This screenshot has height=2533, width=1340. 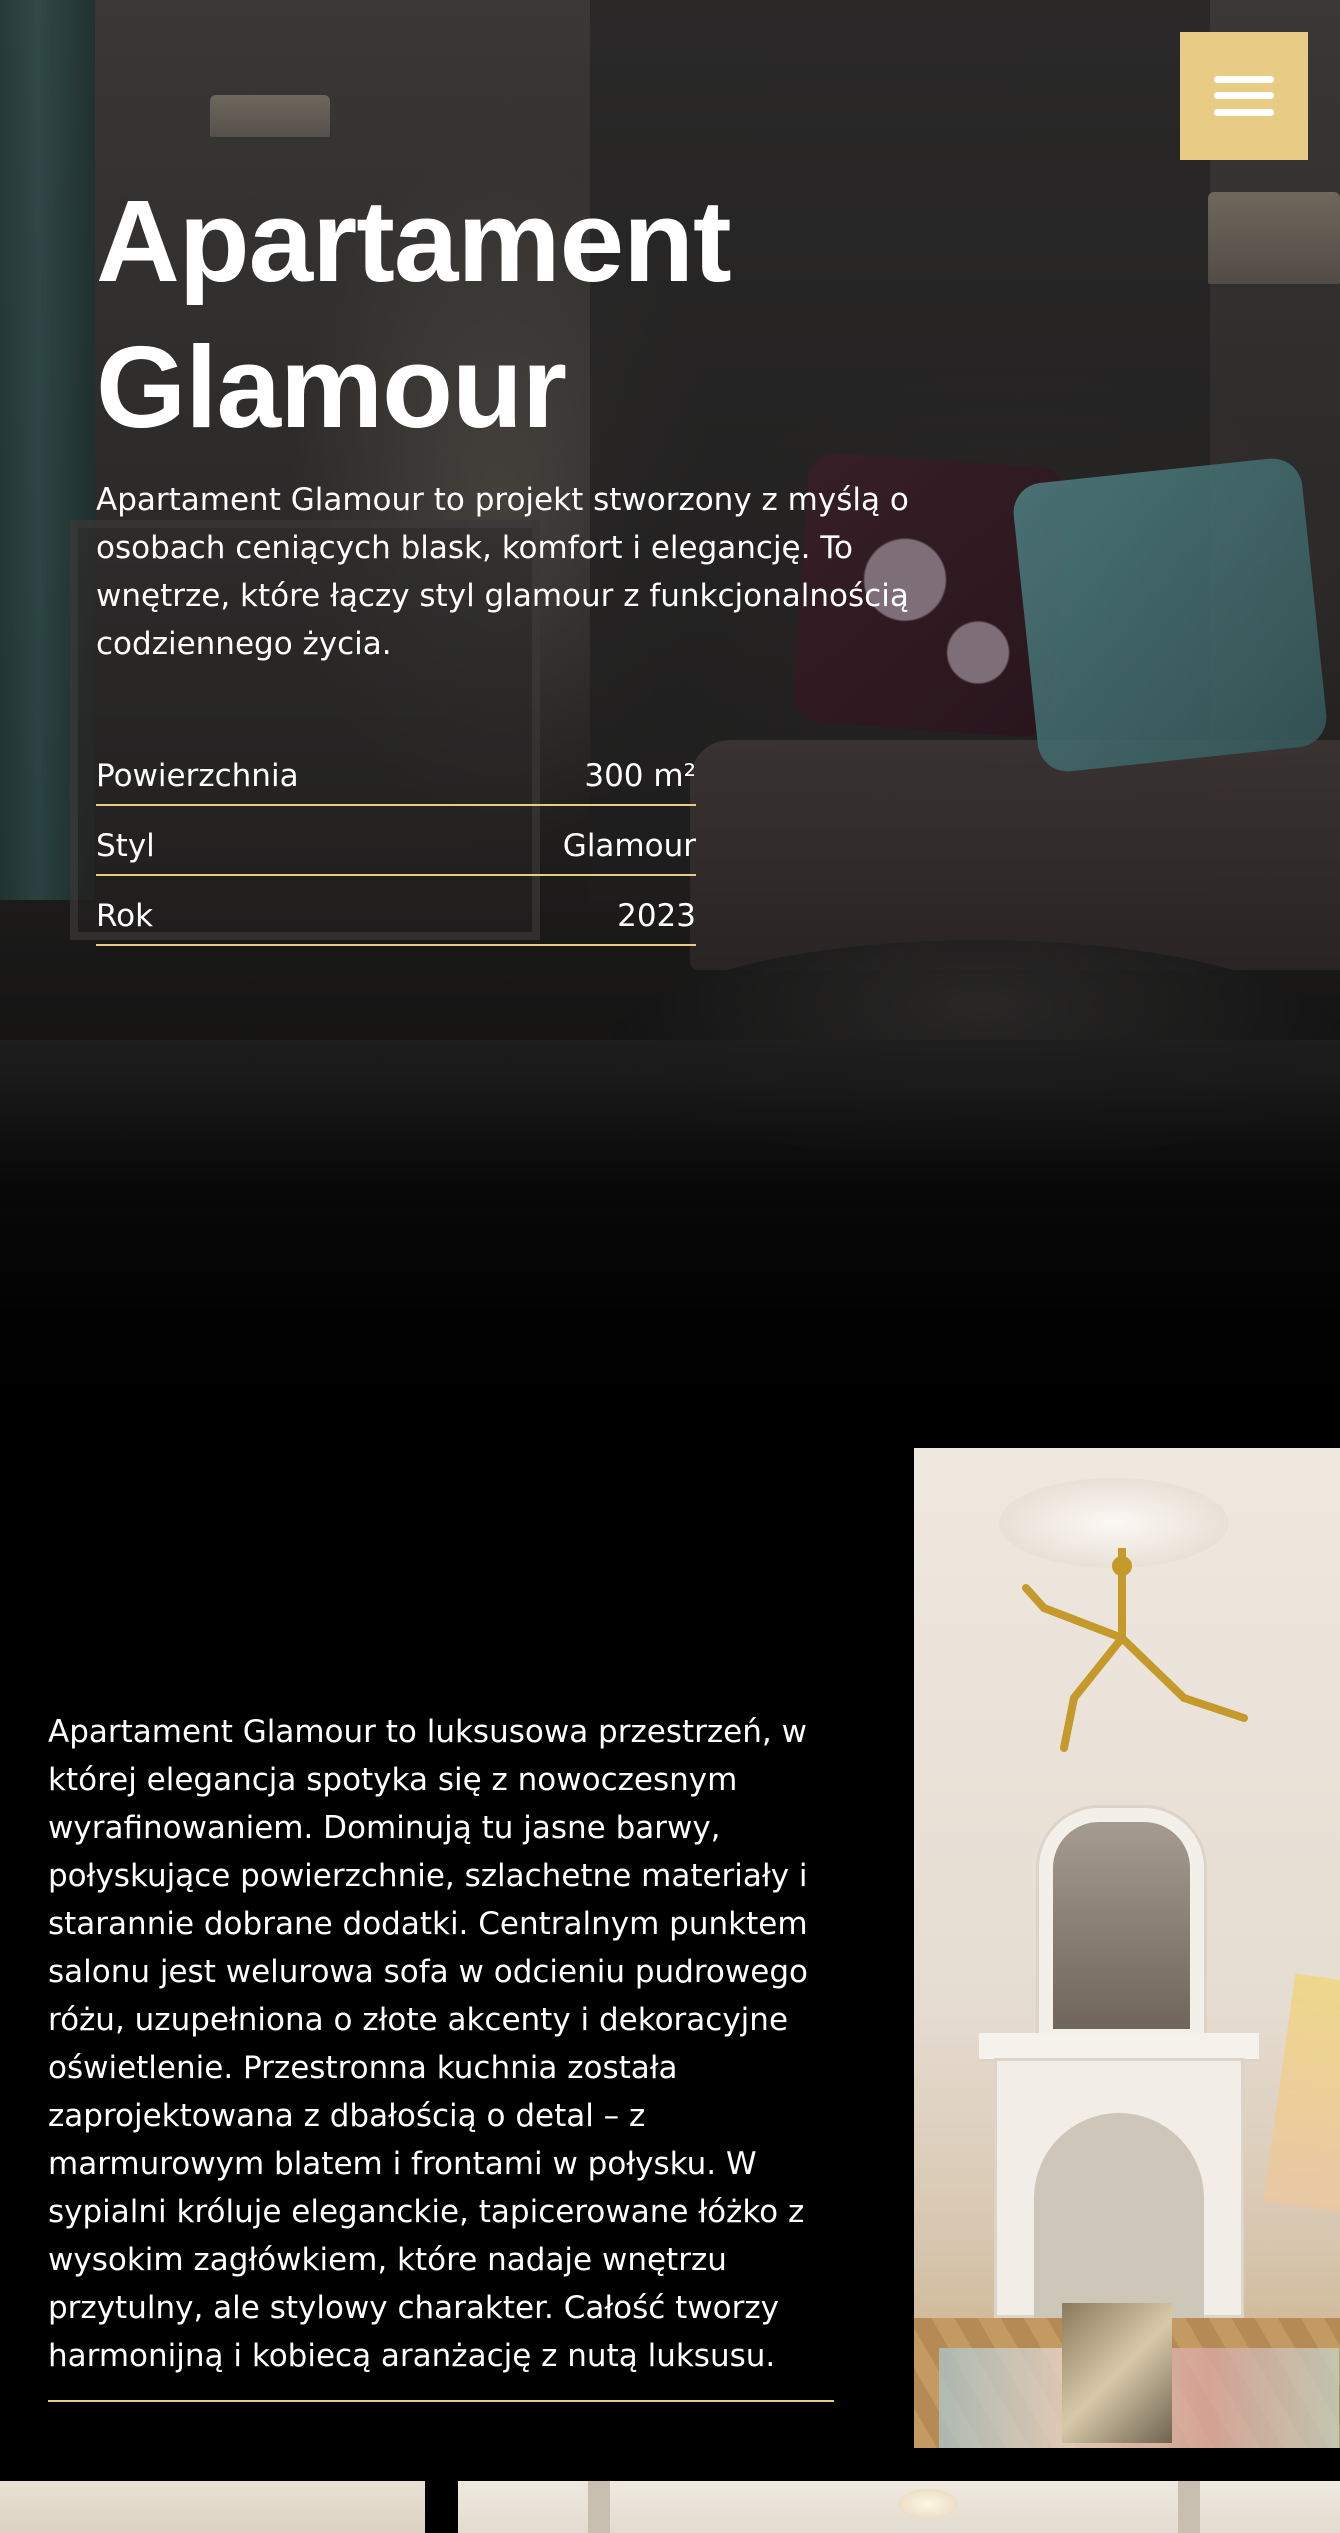 What do you see at coordinates (1117, 2373) in the screenshot?
I see `mirror-cube-pedestal` at bounding box center [1117, 2373].